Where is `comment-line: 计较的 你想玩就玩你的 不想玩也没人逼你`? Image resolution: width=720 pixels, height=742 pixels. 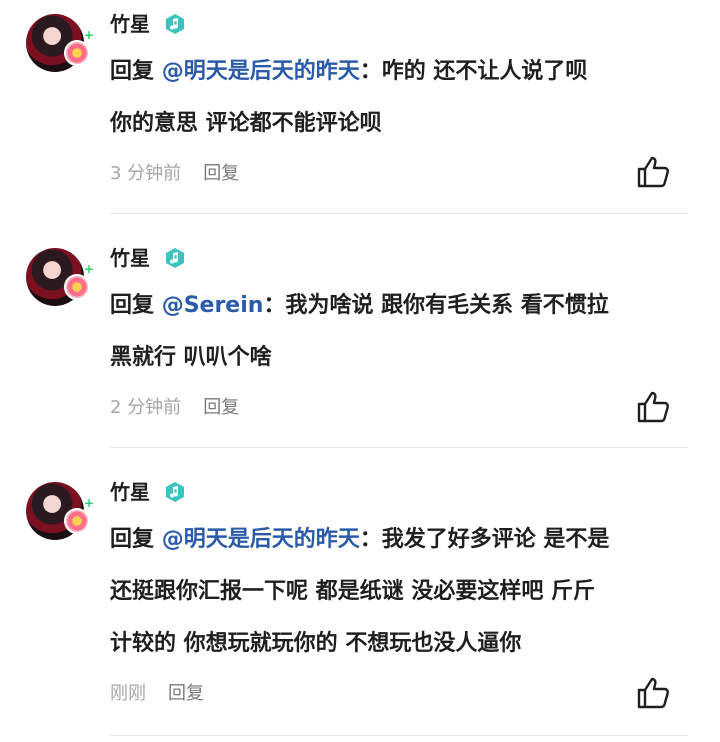
comment-line: 计较的 你想玩就玩你的 不想玩也没人逼你 is located at coordinates (316, 643).